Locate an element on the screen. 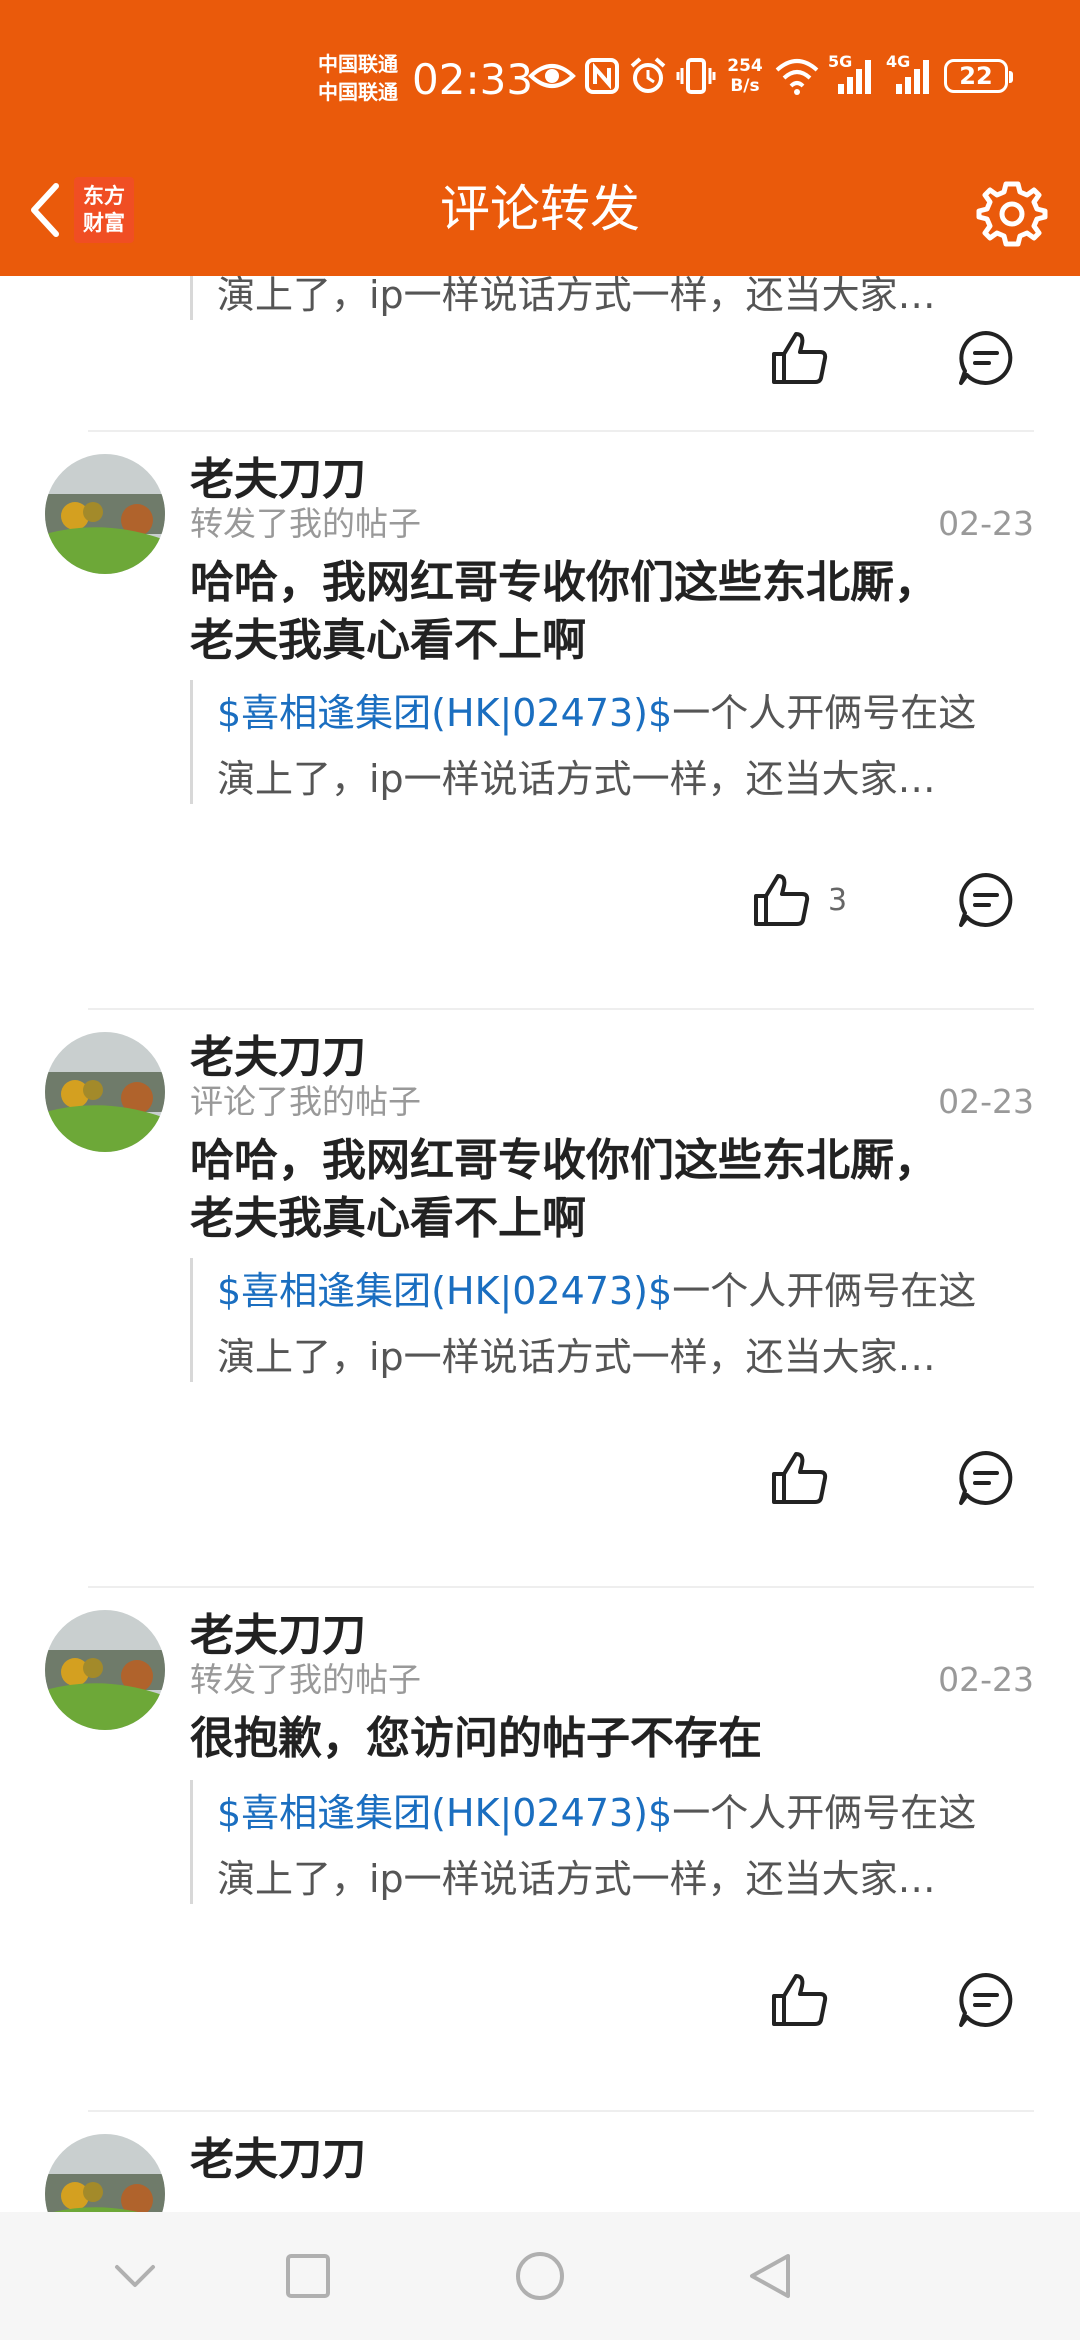 The width and height of the screenshot is (1080, 2340). system-back-button is located at coordinates (770, 2276).